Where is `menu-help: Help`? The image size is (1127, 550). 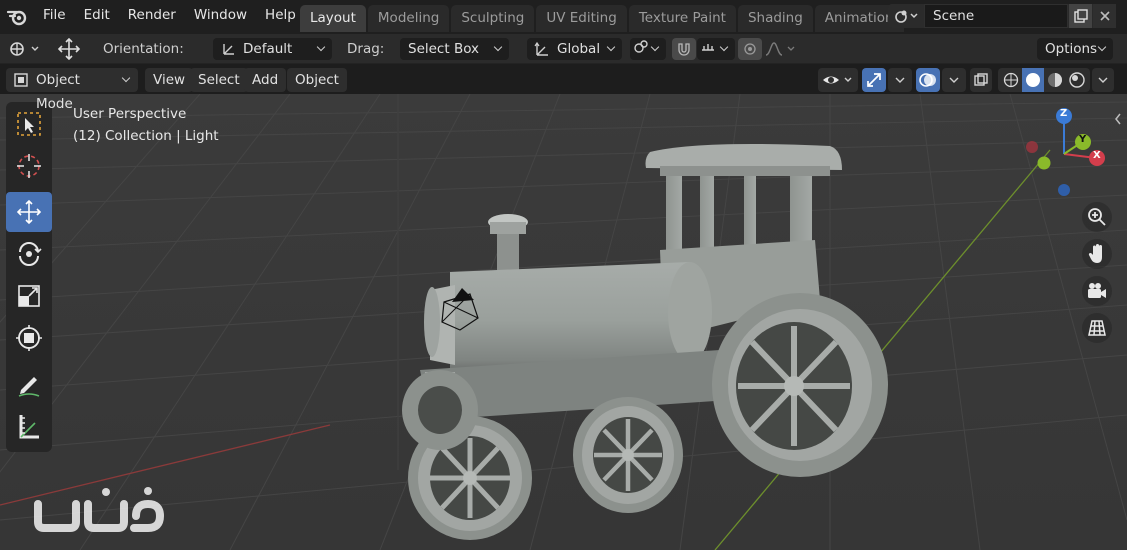
menu-help: Help is located at coordinates (280, 17).